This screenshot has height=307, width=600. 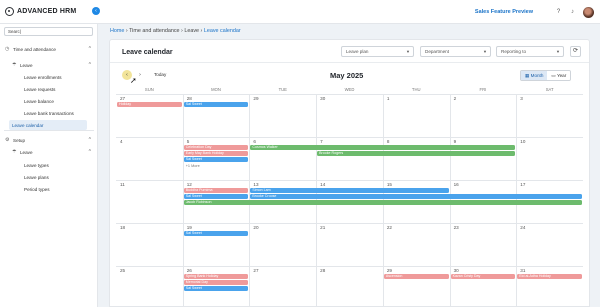 What do you see at coordinates (26, 65) in the screenshot?
I see `sidebar-item-label: Leave` at bounding box center [26, 65].